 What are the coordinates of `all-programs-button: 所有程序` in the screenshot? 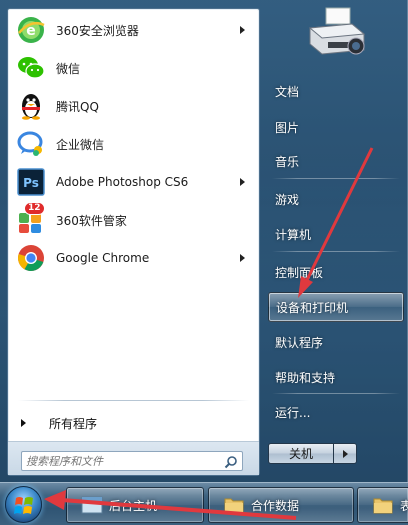 It's located at (134, 423).